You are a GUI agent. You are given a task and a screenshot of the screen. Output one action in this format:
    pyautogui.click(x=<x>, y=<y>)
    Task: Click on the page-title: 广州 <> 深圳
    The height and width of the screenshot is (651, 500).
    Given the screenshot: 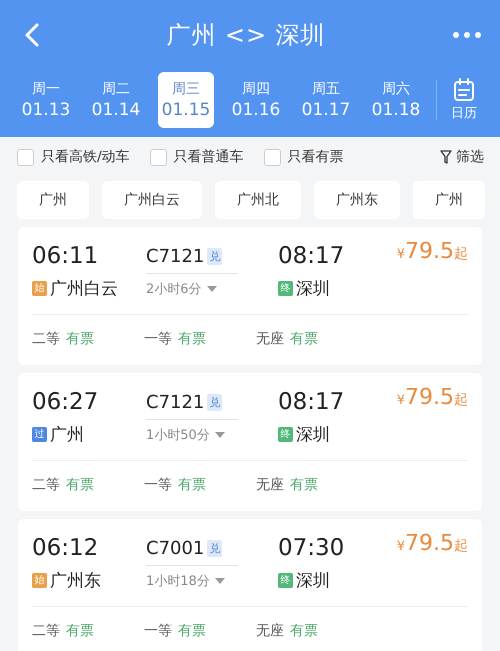 What is the action you would take?
    pyautogui.click(x=246, y=35)
    